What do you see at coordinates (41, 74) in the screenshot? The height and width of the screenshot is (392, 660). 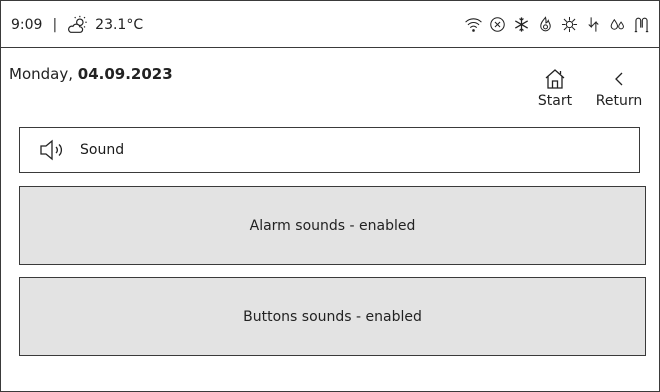 I see `weekday: Monday,` at bounding box center [41, 74].